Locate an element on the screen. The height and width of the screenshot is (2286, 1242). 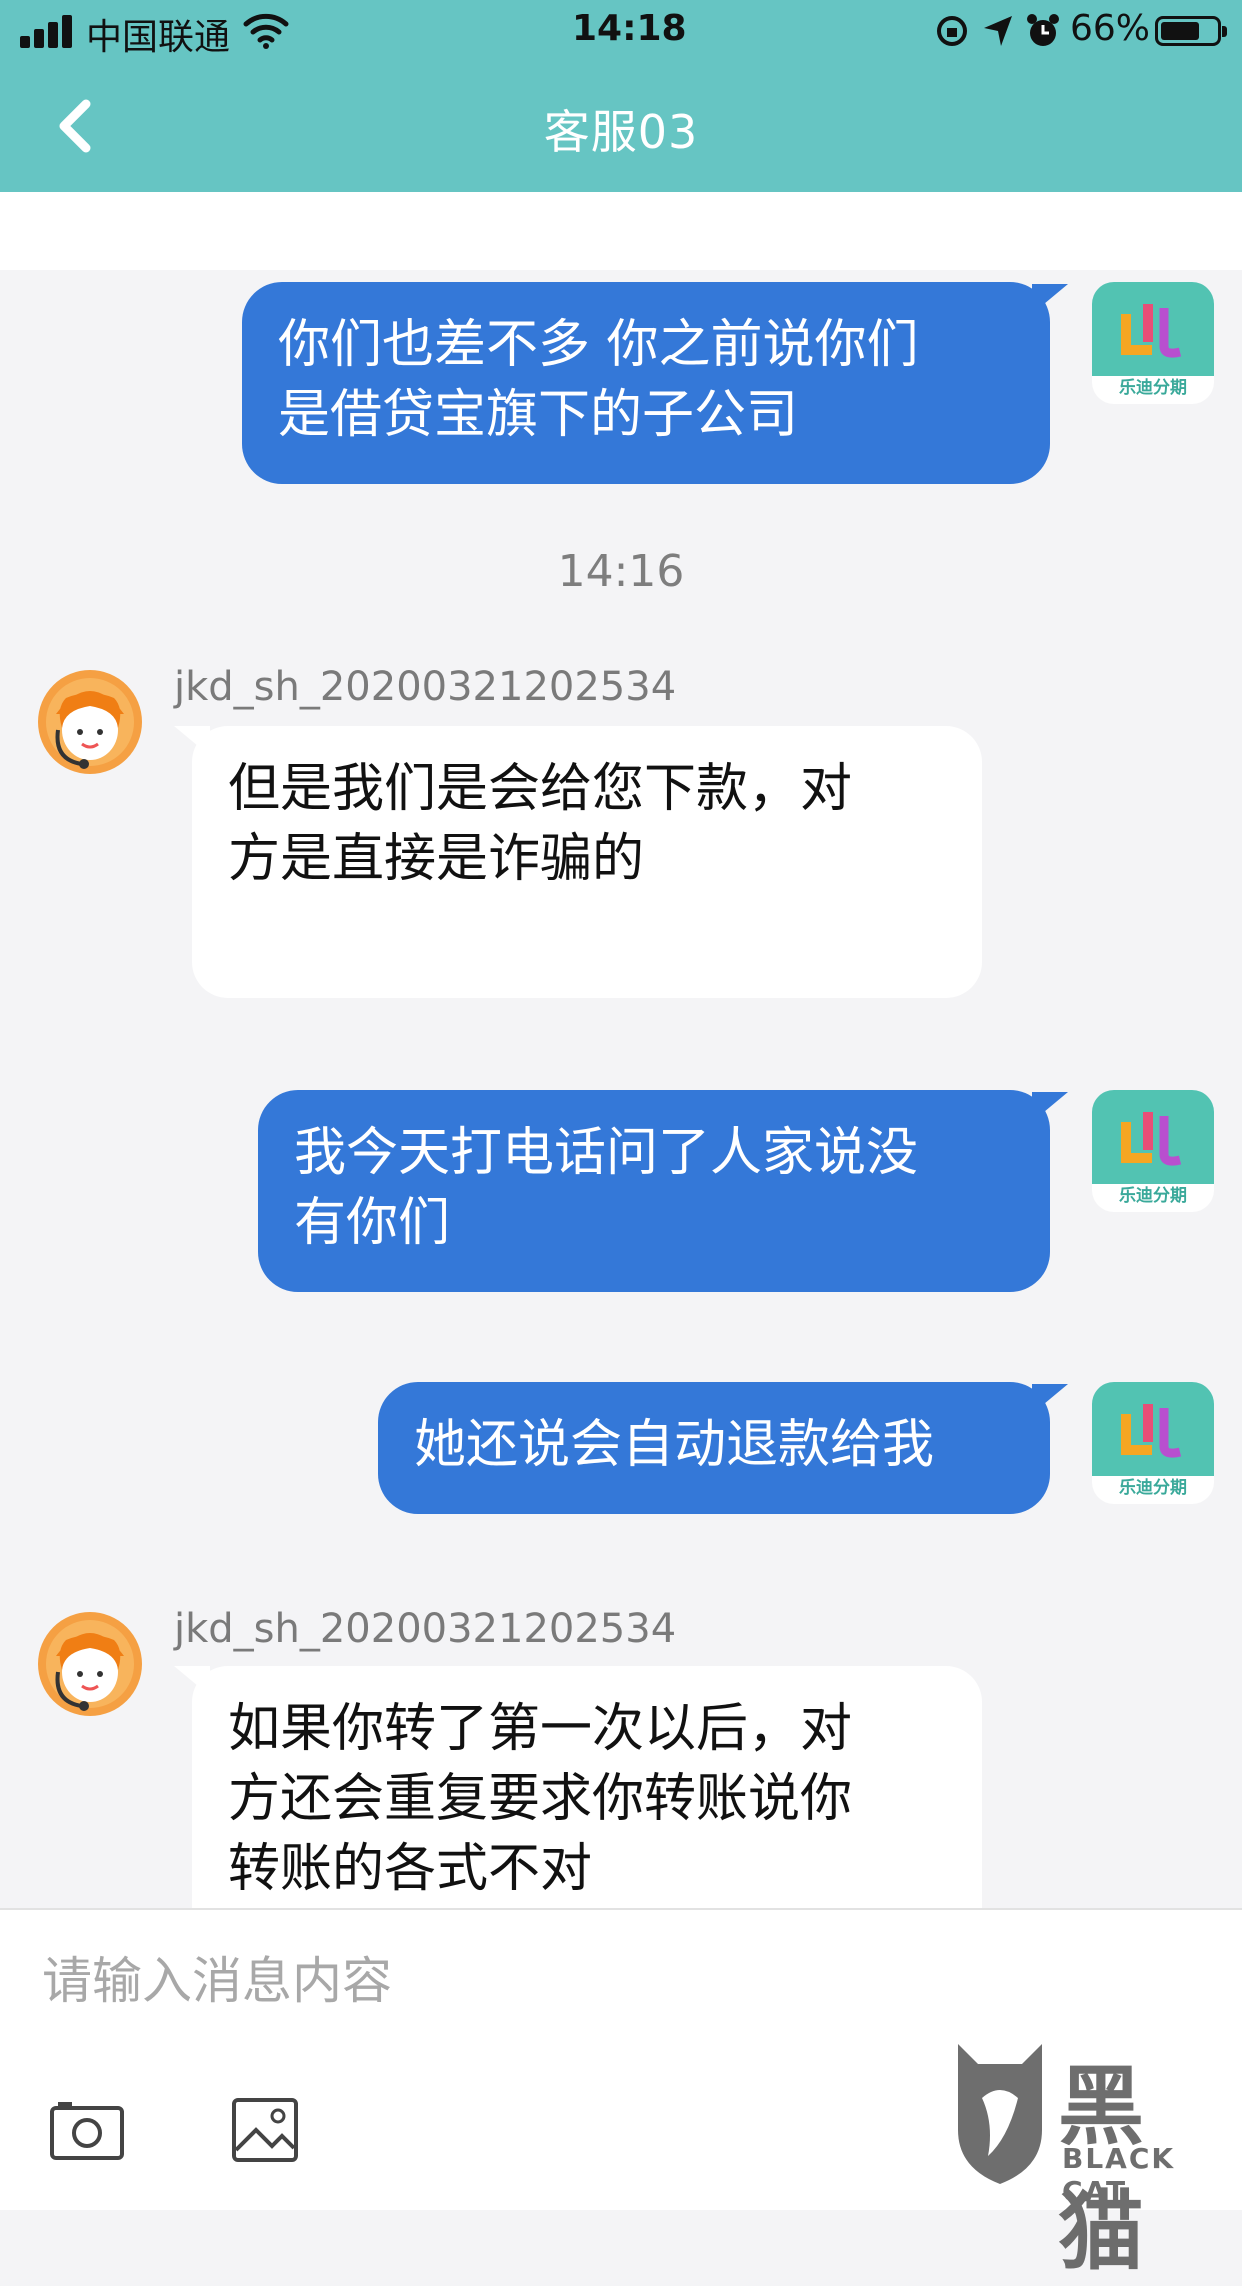
camera-icon is located at coordinates (87, 2130).